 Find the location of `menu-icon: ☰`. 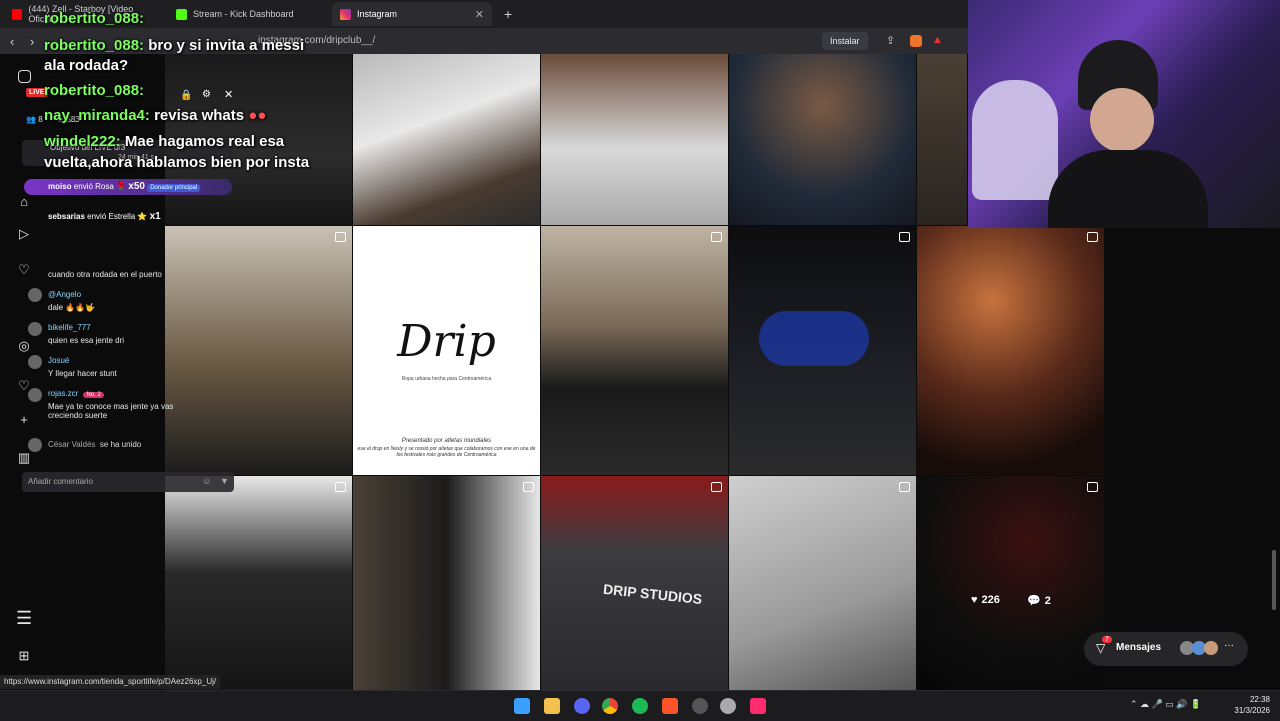

menu-icon: ☰ is located at coordinates (24, 618).